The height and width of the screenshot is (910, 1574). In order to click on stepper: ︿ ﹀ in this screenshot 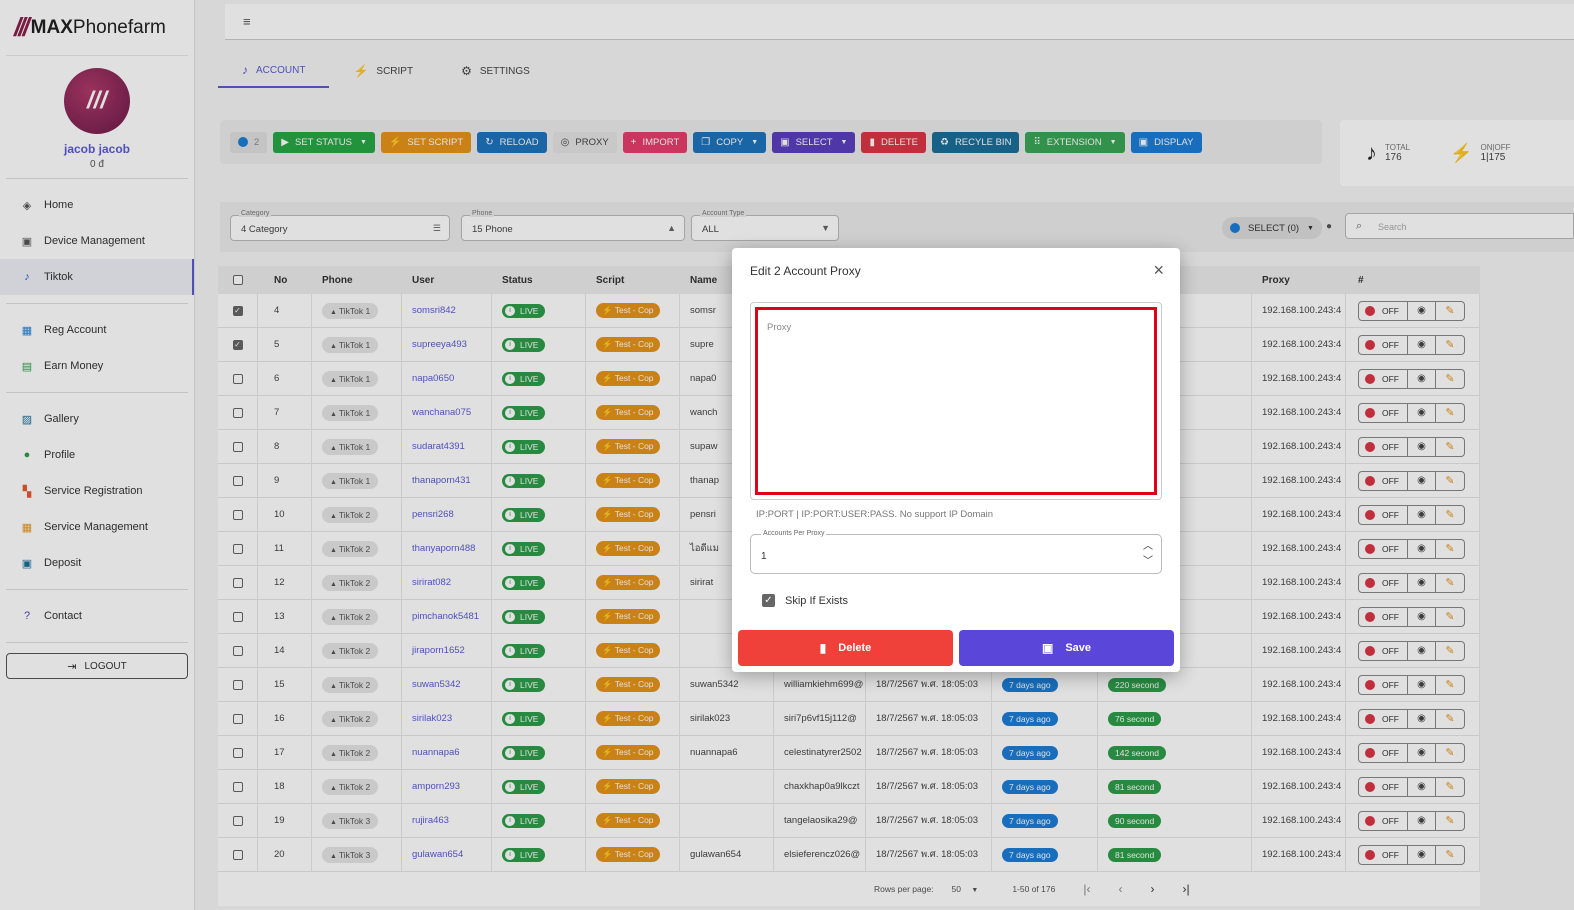, I will do `click(1148, 554)`.